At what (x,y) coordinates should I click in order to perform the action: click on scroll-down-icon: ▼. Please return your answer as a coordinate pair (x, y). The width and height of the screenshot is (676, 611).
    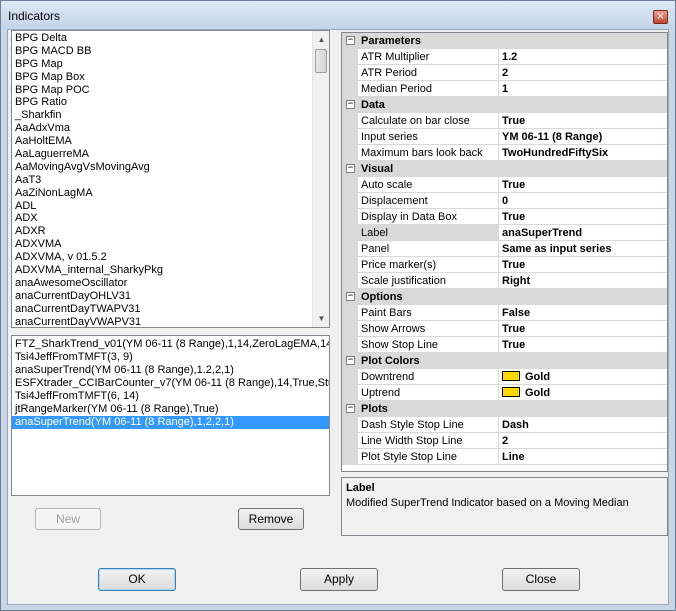
    Looking at the image, I should click on (321, 318).